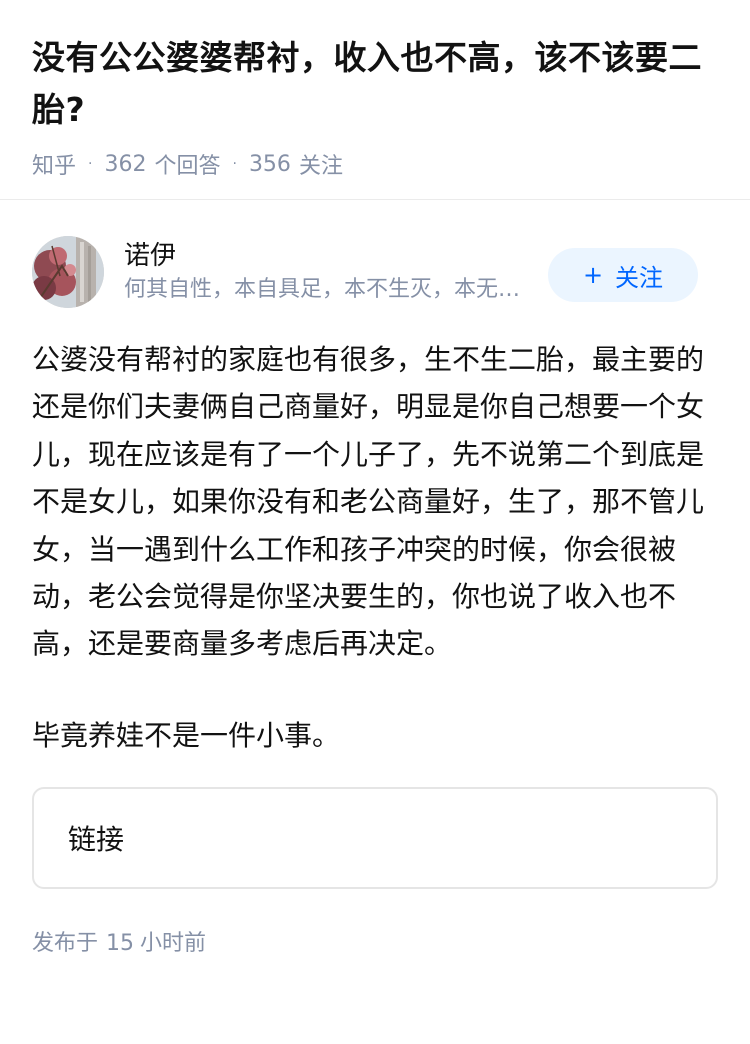  I want to click on follow-button: + 关注, so click(623, 275).